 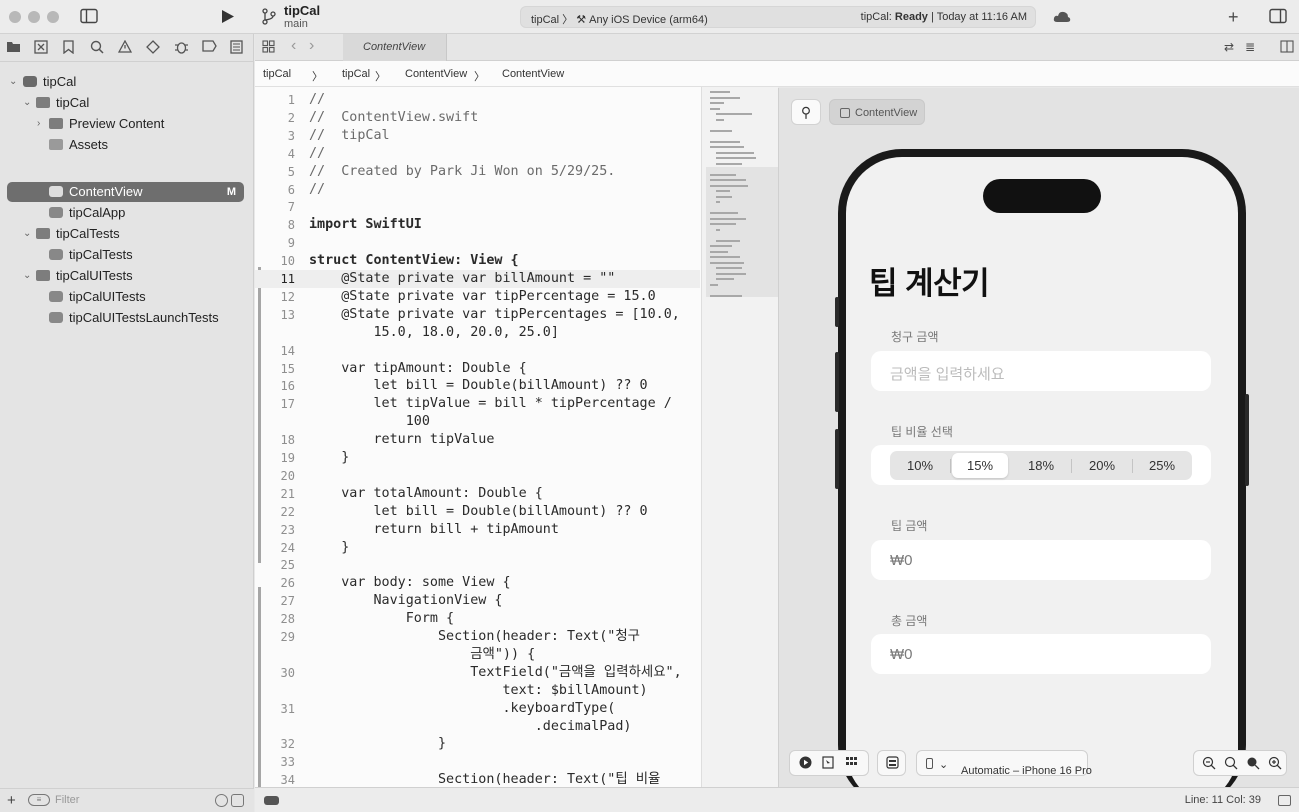 I want to click on jumpbar-file: ContentView, so click(x=436, y=74).